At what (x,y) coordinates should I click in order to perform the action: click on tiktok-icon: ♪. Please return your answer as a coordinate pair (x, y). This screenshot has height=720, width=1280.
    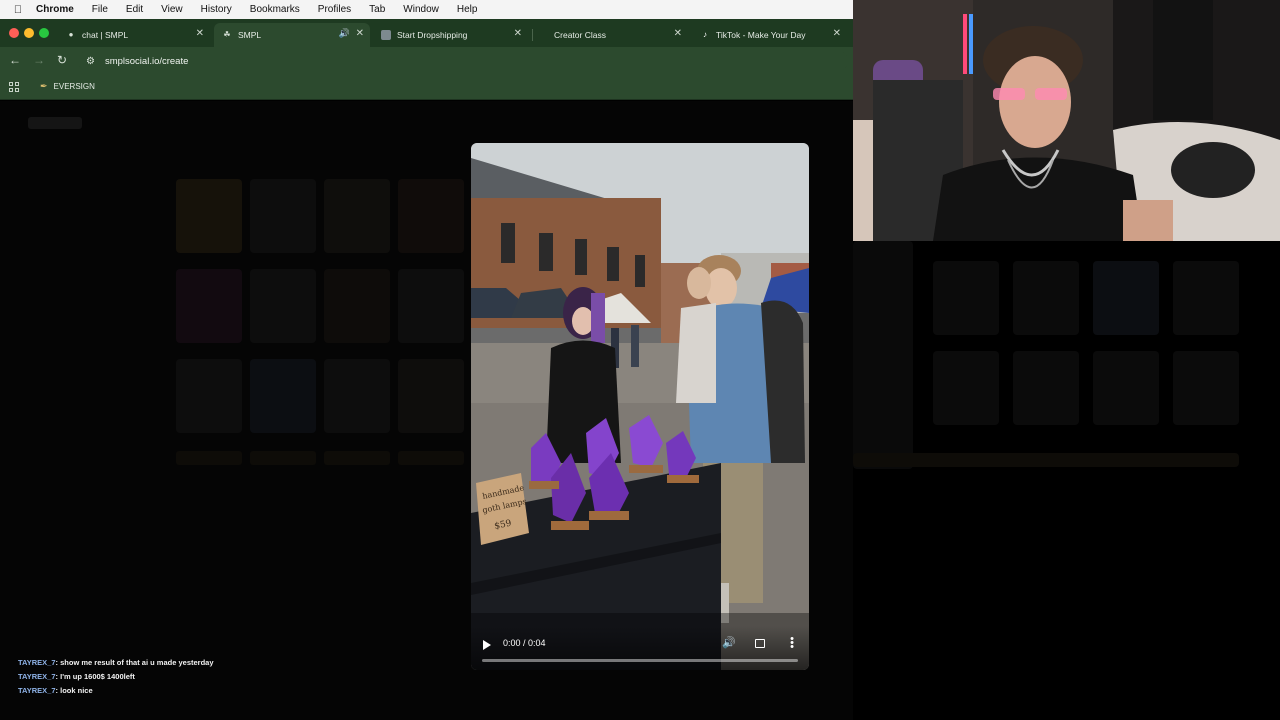
    Looking at the image, I should click on (705, 34).